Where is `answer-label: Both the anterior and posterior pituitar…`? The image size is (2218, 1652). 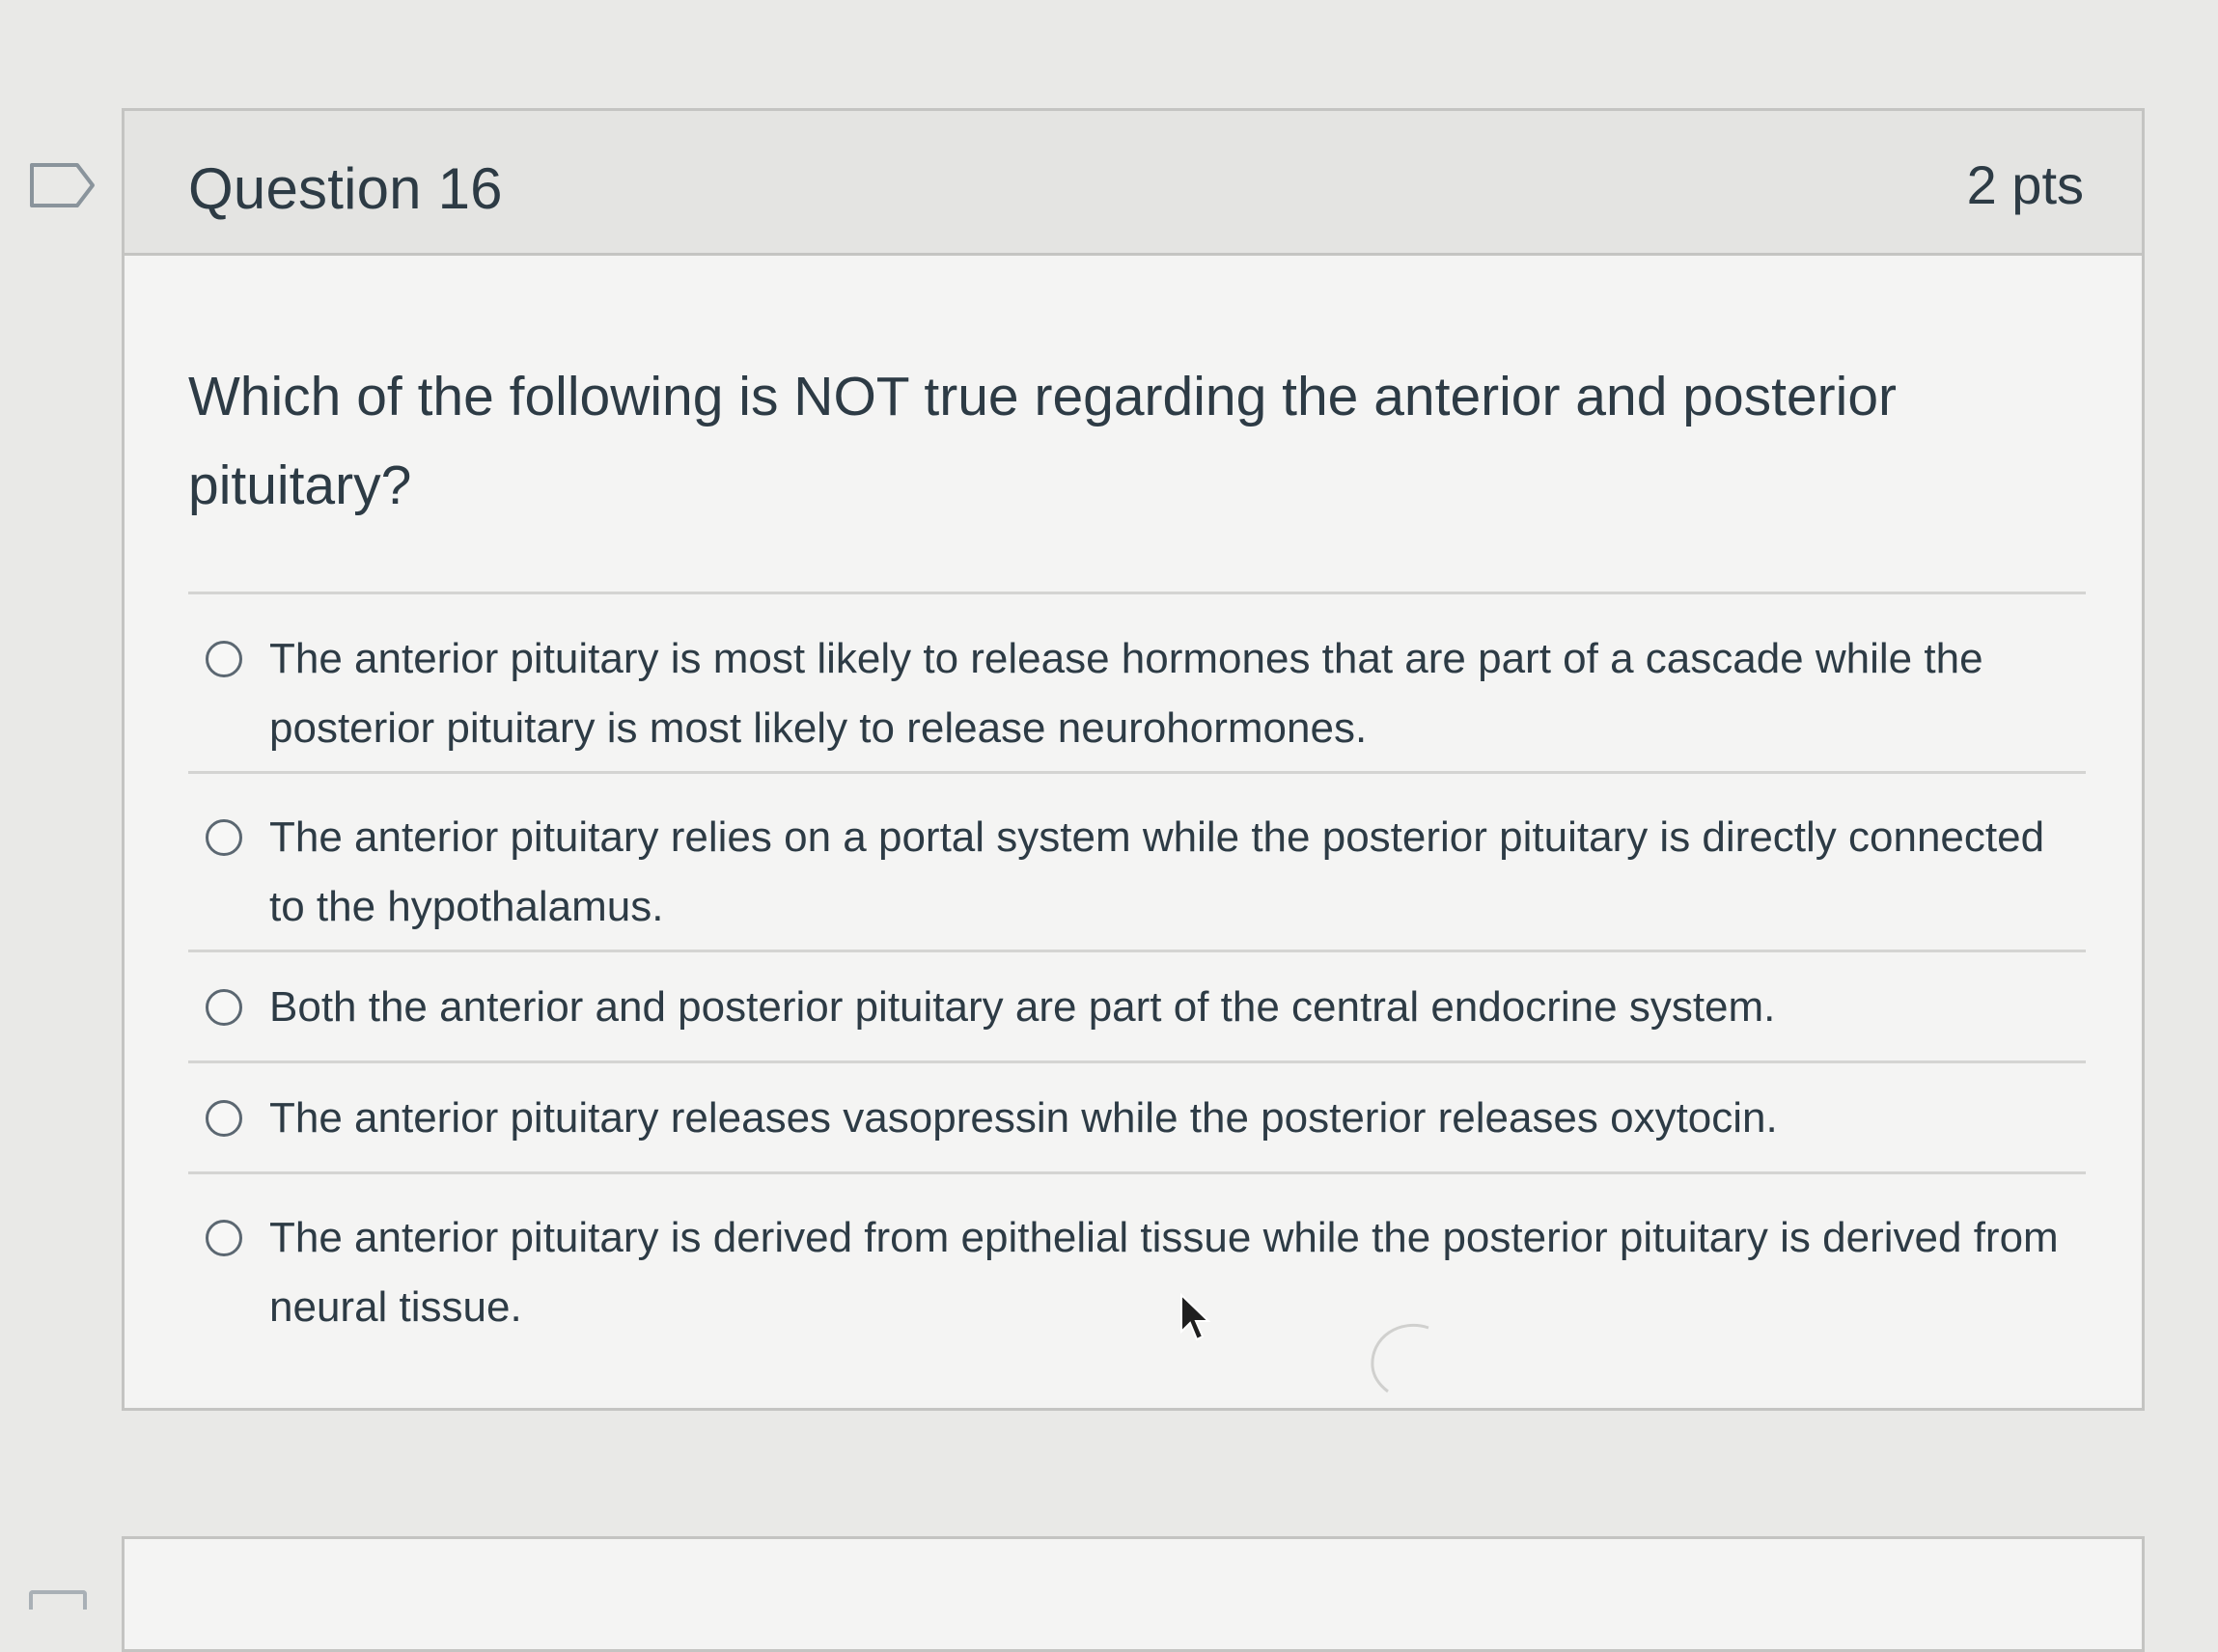
answer-label: Both the anterior and posterior pituitar… is located at coordinates (1167, 1007).